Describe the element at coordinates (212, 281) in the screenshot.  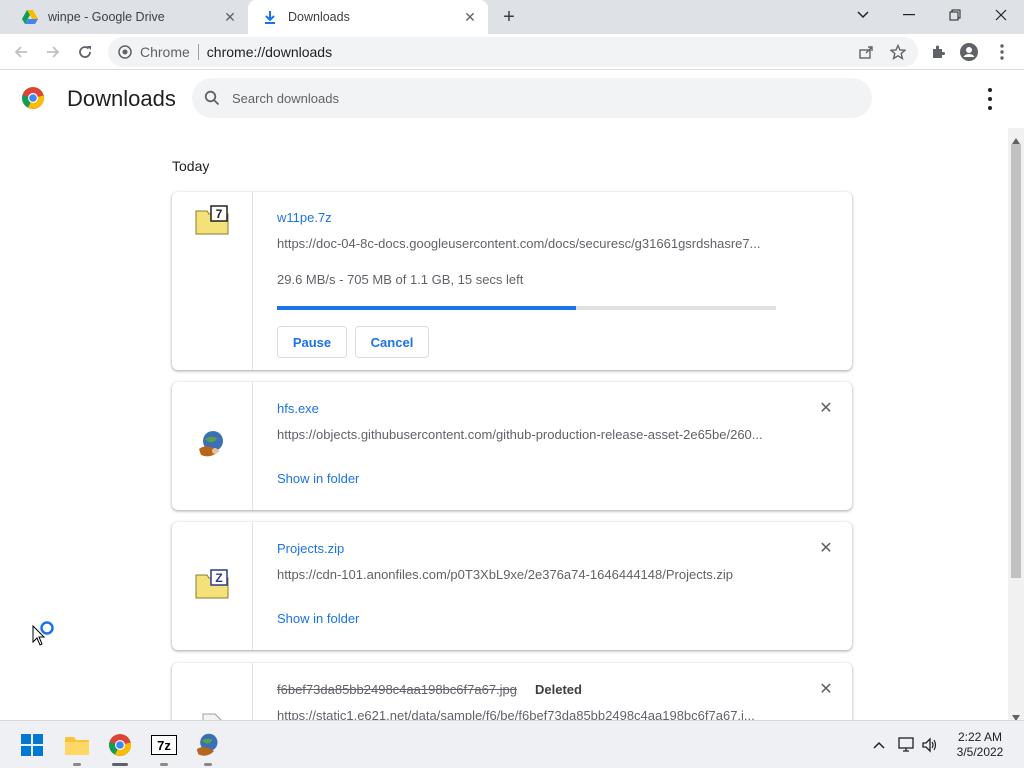
I see `file-icon-column: 7` at that location.